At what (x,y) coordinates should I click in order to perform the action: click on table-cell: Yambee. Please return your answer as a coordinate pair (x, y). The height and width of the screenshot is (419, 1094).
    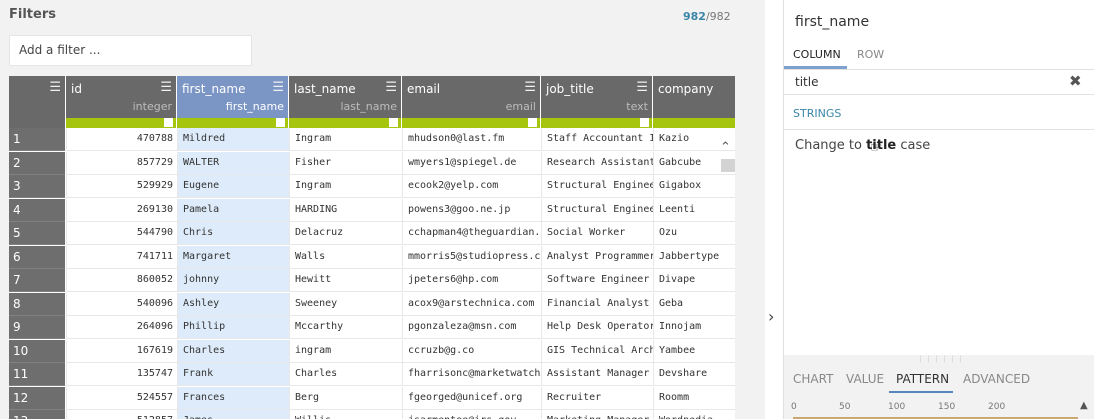
    Looking at the image, I should click on (694, 351).